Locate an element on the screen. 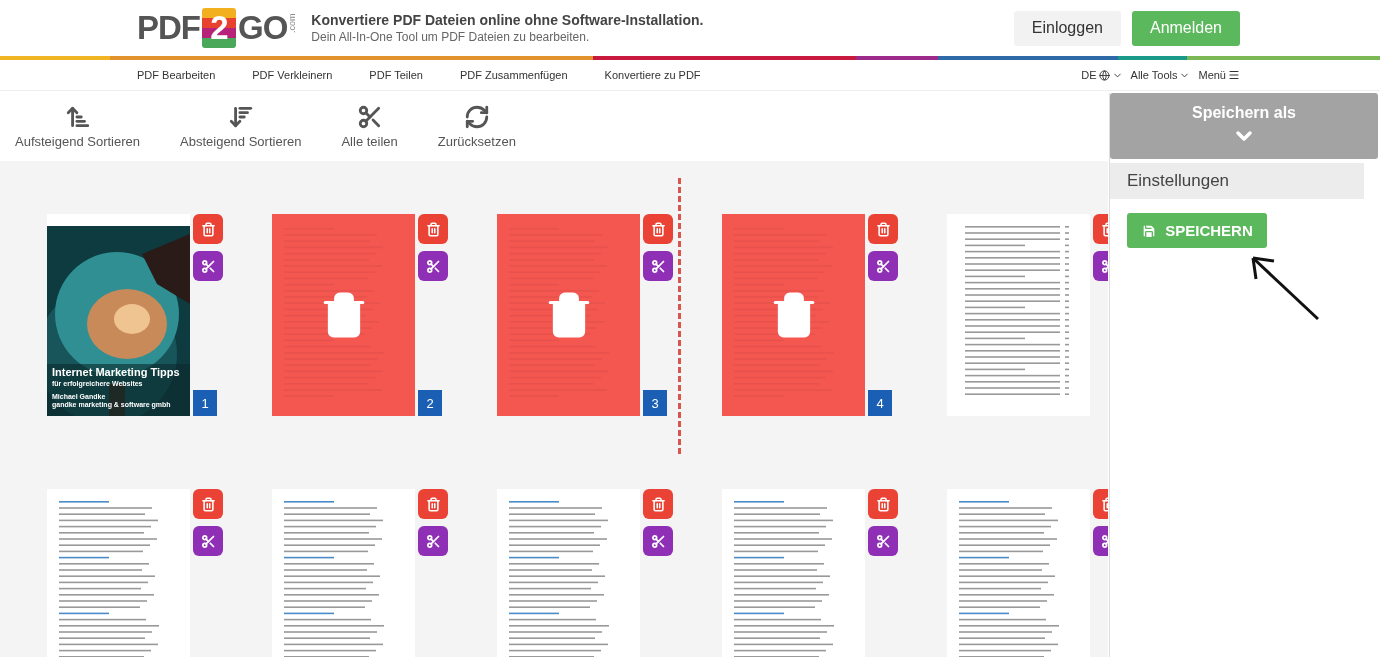  menu-icon is located at coordinates (1234, 75).